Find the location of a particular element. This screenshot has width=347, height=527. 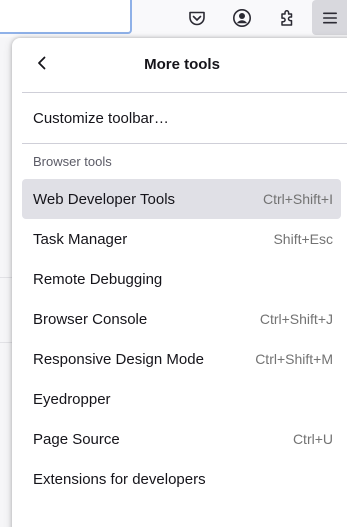

section-header-browser-tools: Browser tools is located at coordinates (72, 161).